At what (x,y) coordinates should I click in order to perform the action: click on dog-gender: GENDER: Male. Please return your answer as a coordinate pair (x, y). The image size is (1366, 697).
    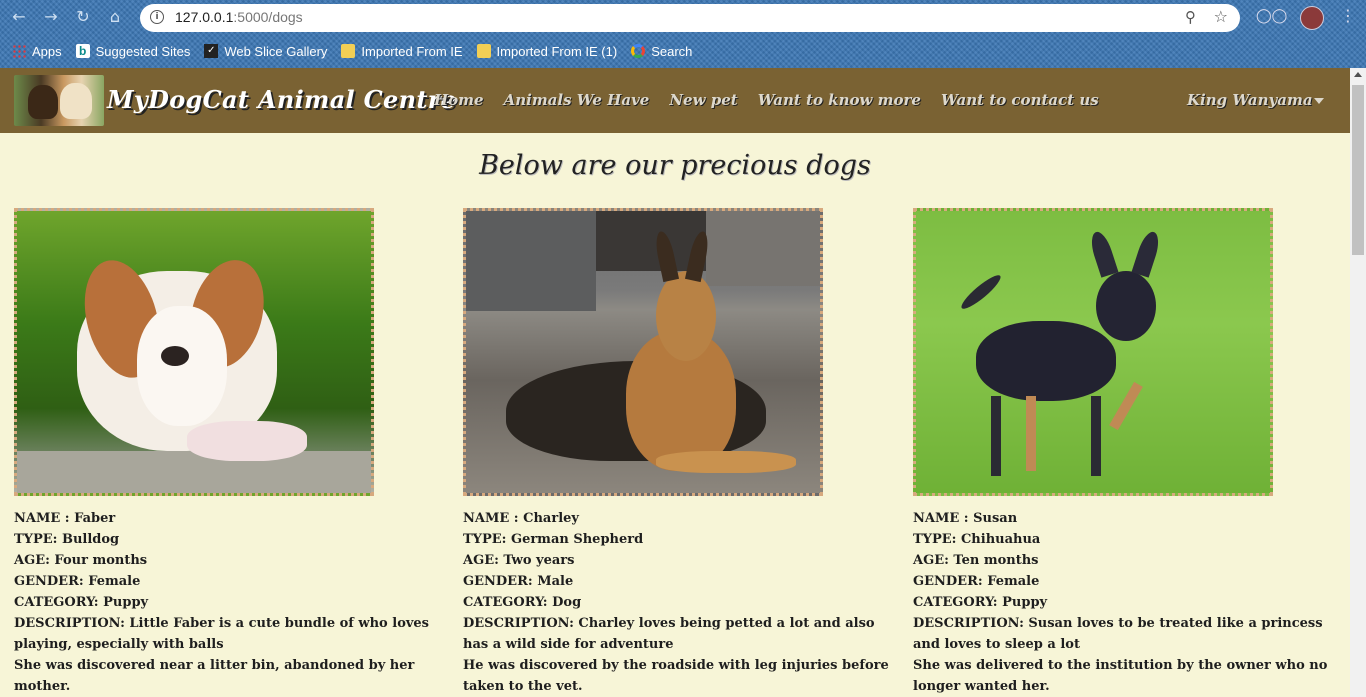
    Looking at the image, I should click on (518, 581).